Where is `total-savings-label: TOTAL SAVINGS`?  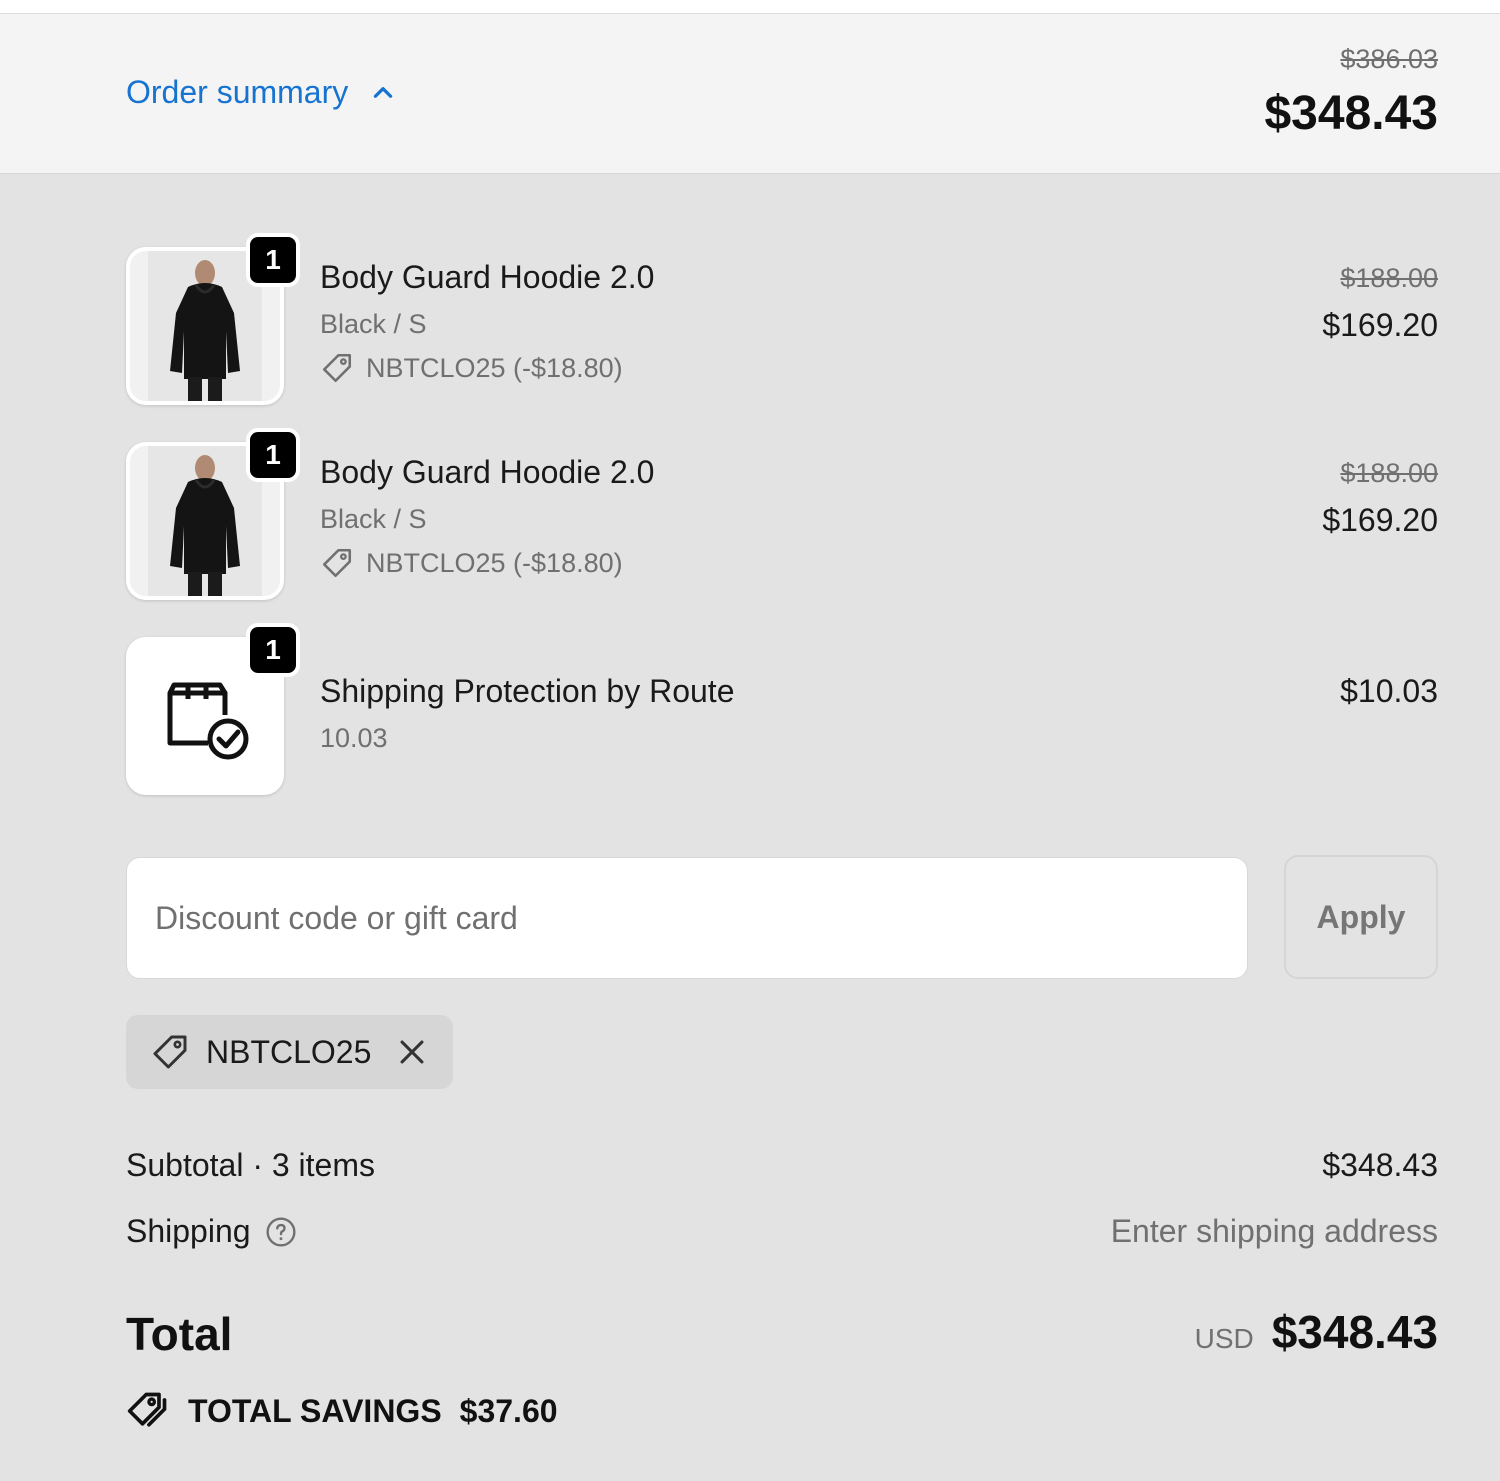
total-savings-label: TOTAL SAVINGS is located at coordinates (315, 1410).